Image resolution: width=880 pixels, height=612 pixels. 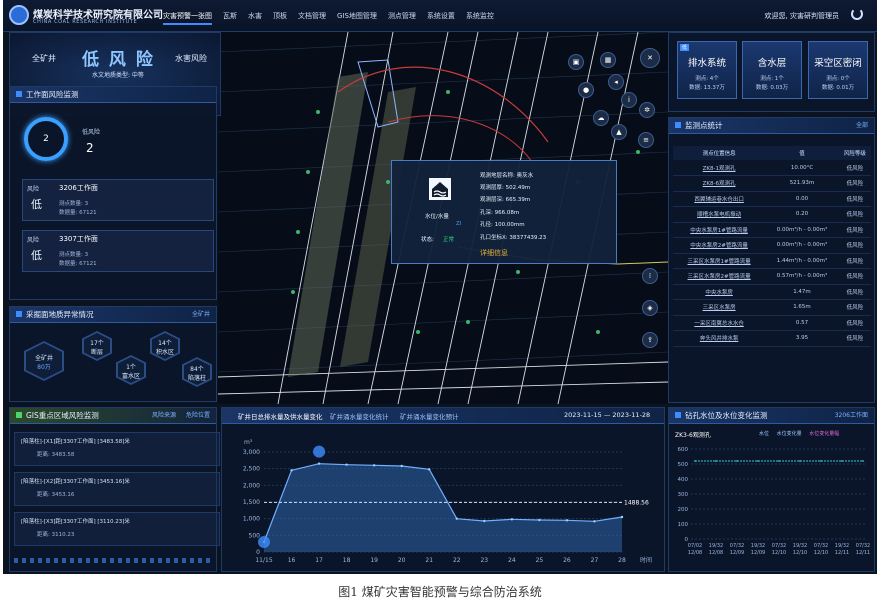 What do you see at coordinates (616, 82) in the screenshot?
I see `sound-icon: ◂` at bounding box center [616, 82].